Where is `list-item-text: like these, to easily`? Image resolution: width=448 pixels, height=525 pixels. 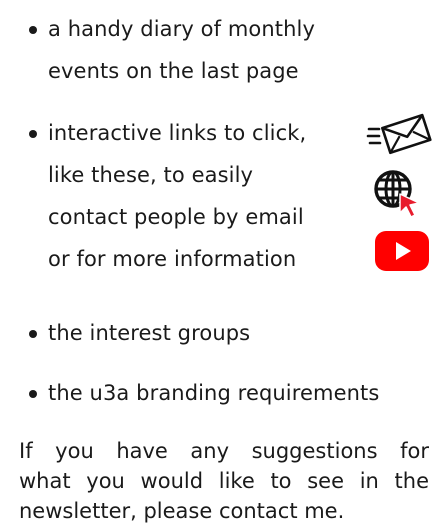 list-item-text: like these, to easily is located at coordinates (151, 175).